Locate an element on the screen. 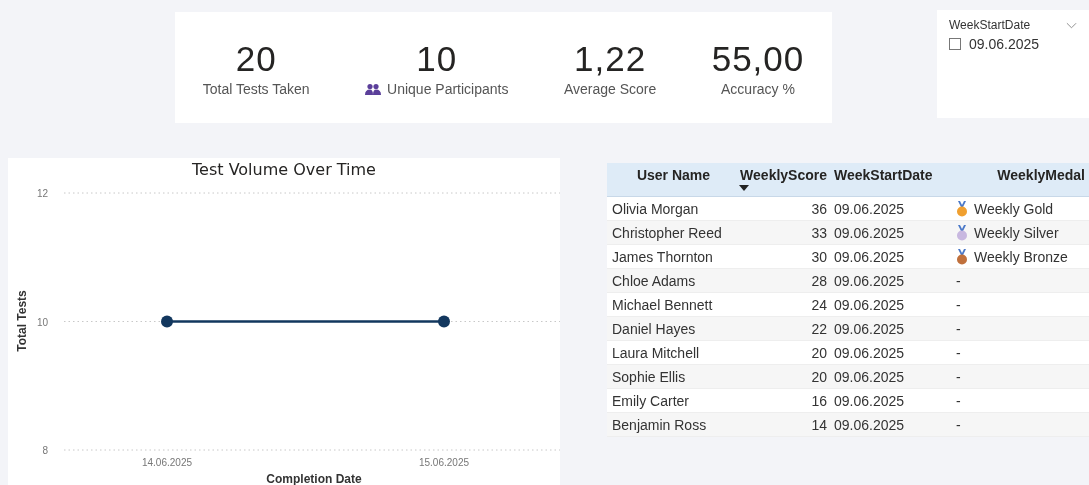 This screenshot has height=485, width=1089. column-header: User Name is located at coordinates (671, 179).